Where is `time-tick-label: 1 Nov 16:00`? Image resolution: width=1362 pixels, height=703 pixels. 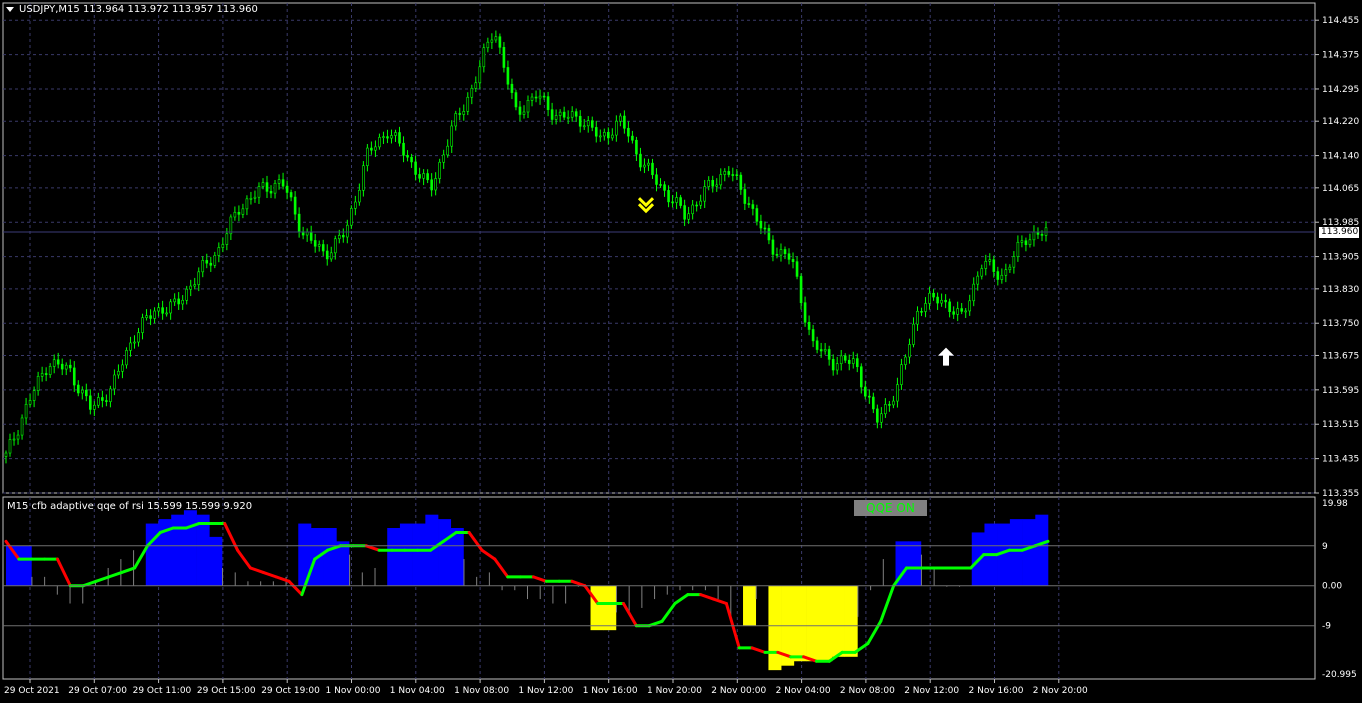
time-tick-label: 1 Nov 16:00 is located at coordinates (610, 691).